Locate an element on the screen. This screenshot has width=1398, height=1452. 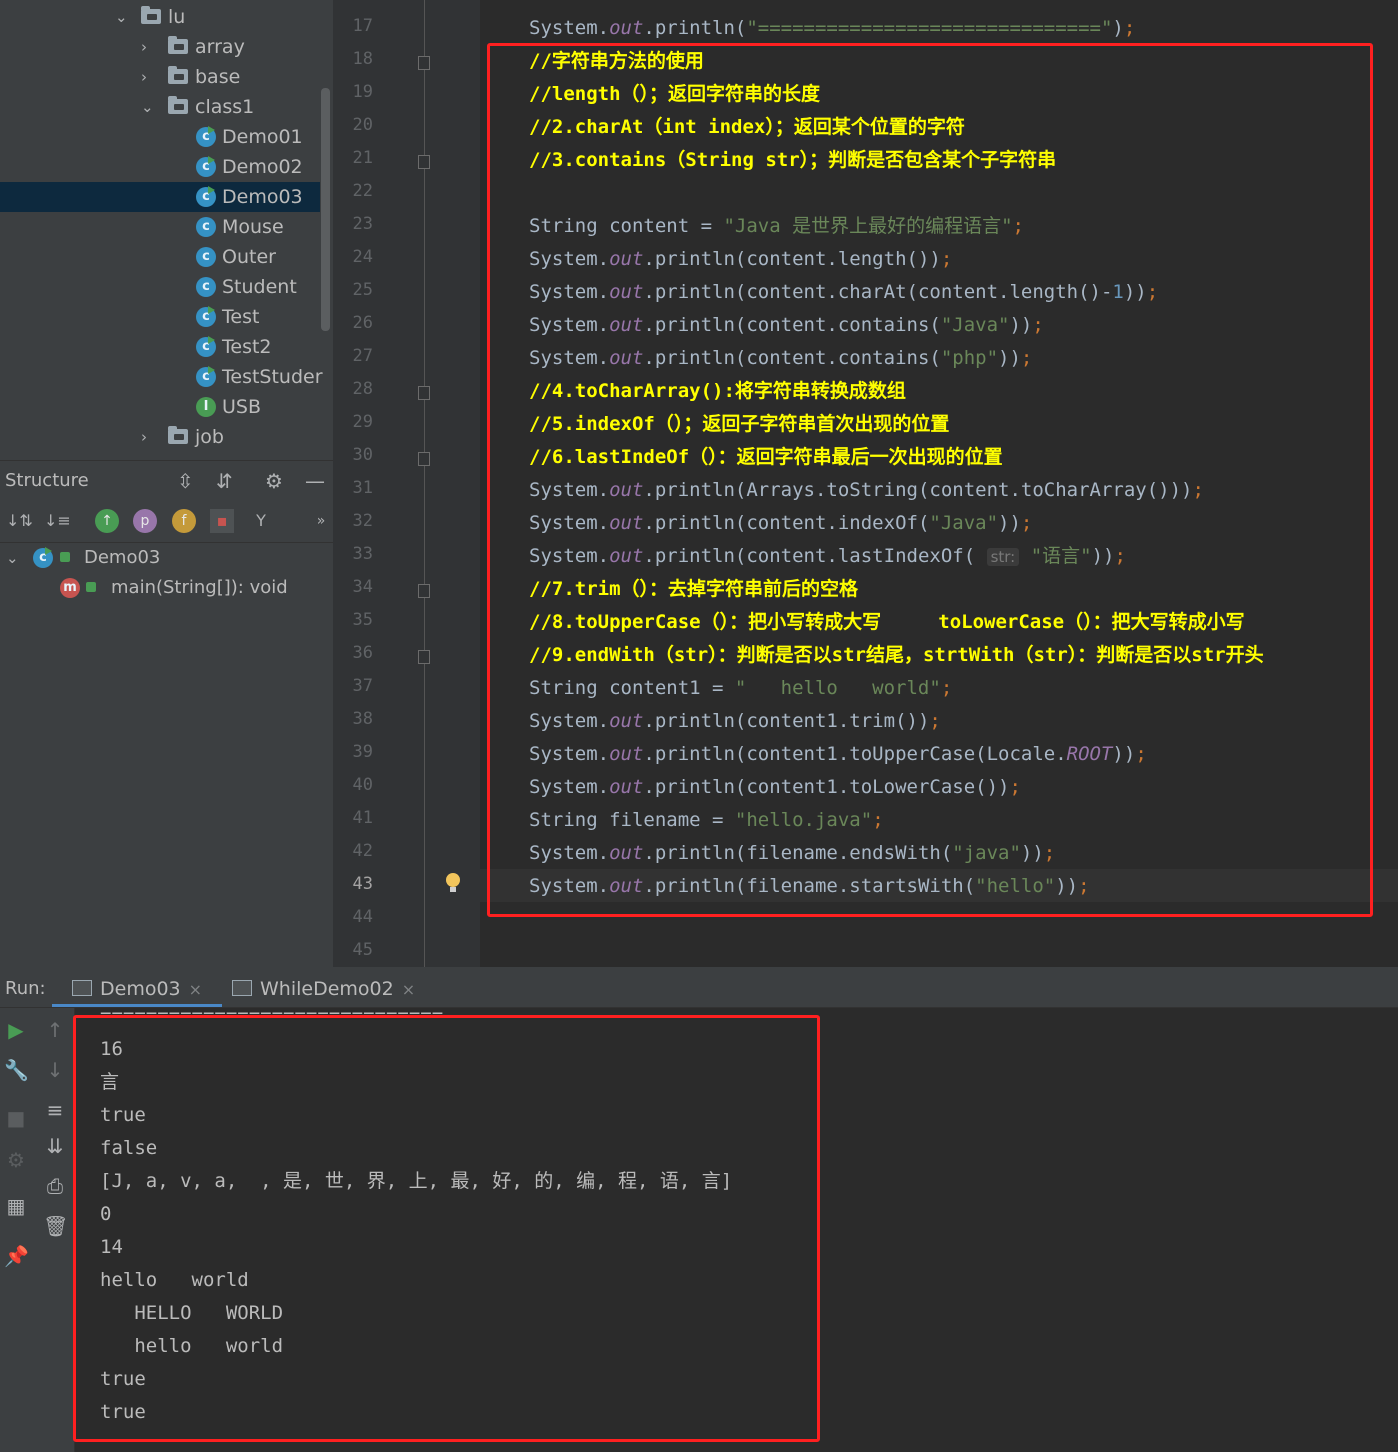
tree-item-student: c Student is located at coordinates (160, 287).